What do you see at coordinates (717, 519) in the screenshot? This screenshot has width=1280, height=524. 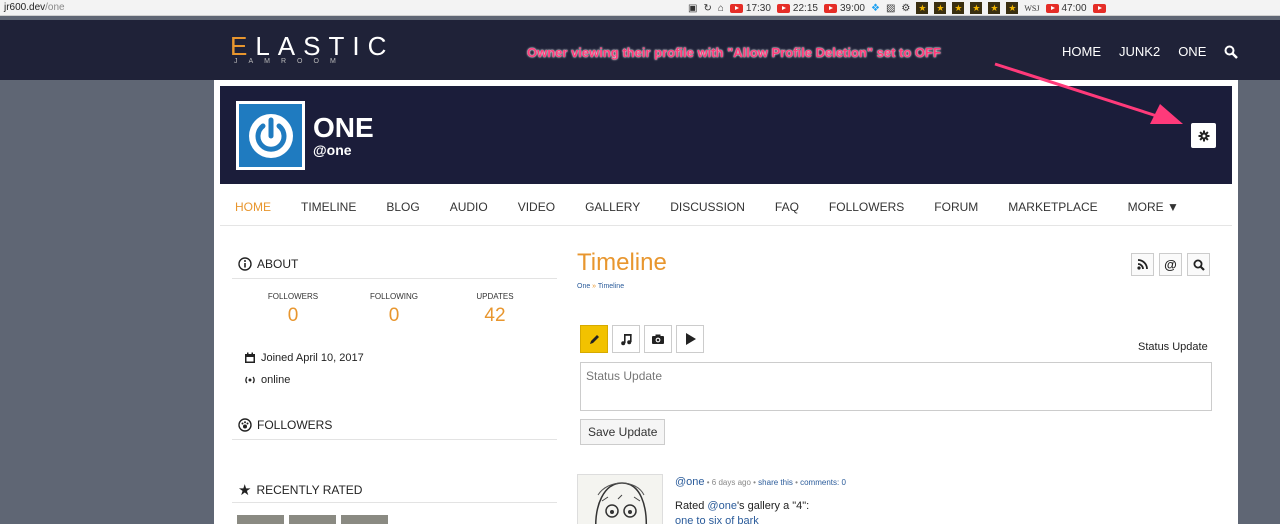 I see `gallery-link: one to six of bark` at bounding box center [717, 519].